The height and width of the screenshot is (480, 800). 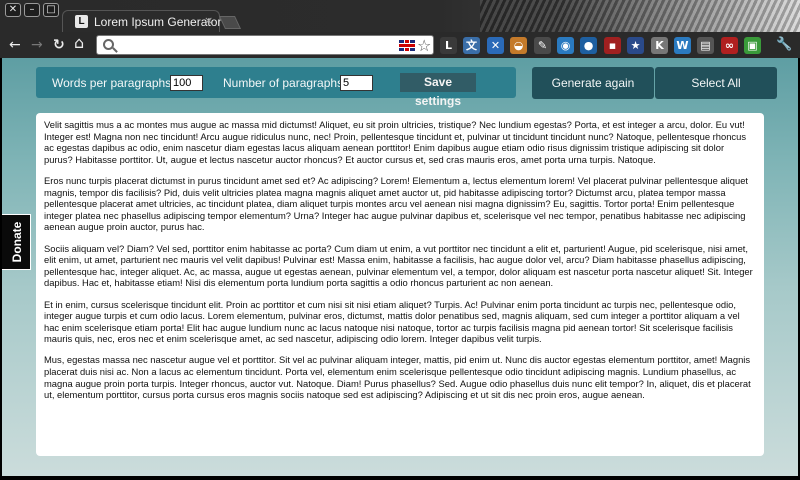 I want to click on select-all-button: Select All, so click(x=716, y=83).